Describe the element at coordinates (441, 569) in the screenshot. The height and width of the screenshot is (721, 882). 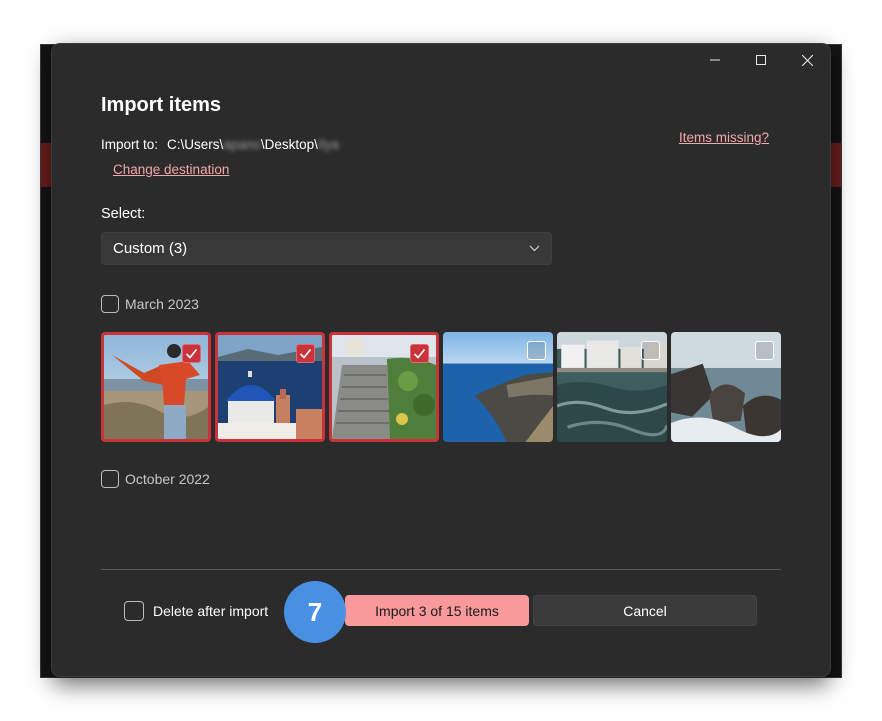
I see `footer-divider` at that location.